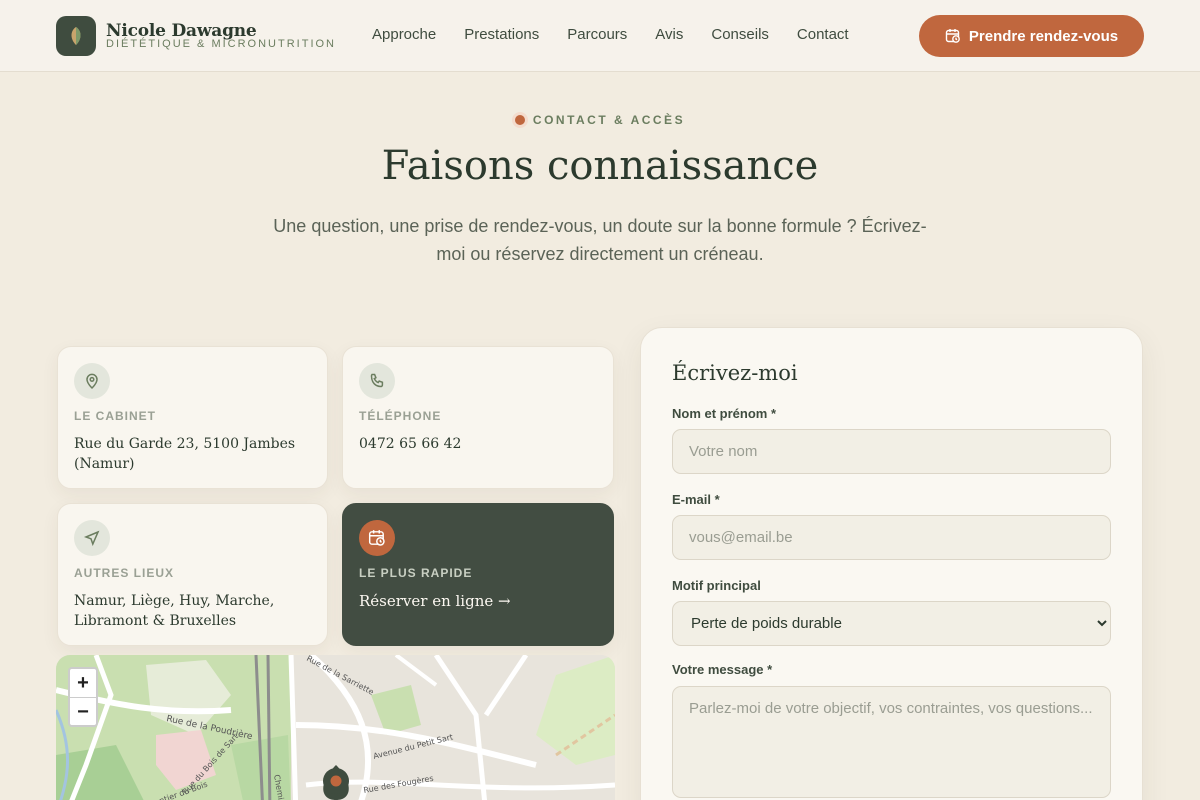 The width and height of the screenshot is (1200, 800). I want to click on nav-approche: Approche, so click(404, 34).